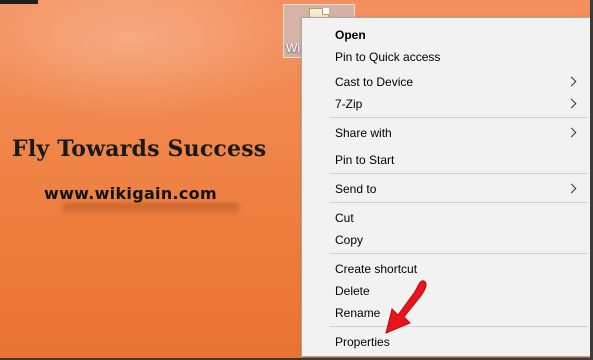 The height and width of the screenshot is (360, 593). I want to click on menu-item-rename: Rename, so click(446, 313).